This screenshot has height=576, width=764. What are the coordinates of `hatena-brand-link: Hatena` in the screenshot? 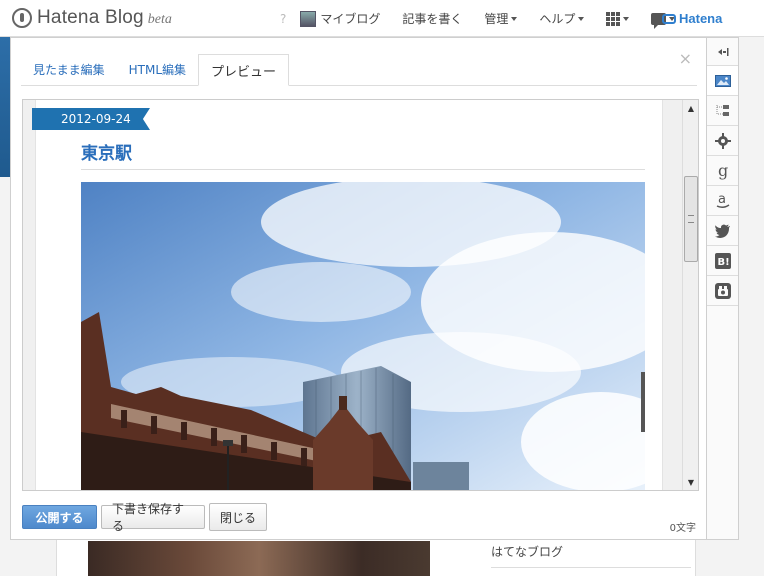 It's located at (692, 18).